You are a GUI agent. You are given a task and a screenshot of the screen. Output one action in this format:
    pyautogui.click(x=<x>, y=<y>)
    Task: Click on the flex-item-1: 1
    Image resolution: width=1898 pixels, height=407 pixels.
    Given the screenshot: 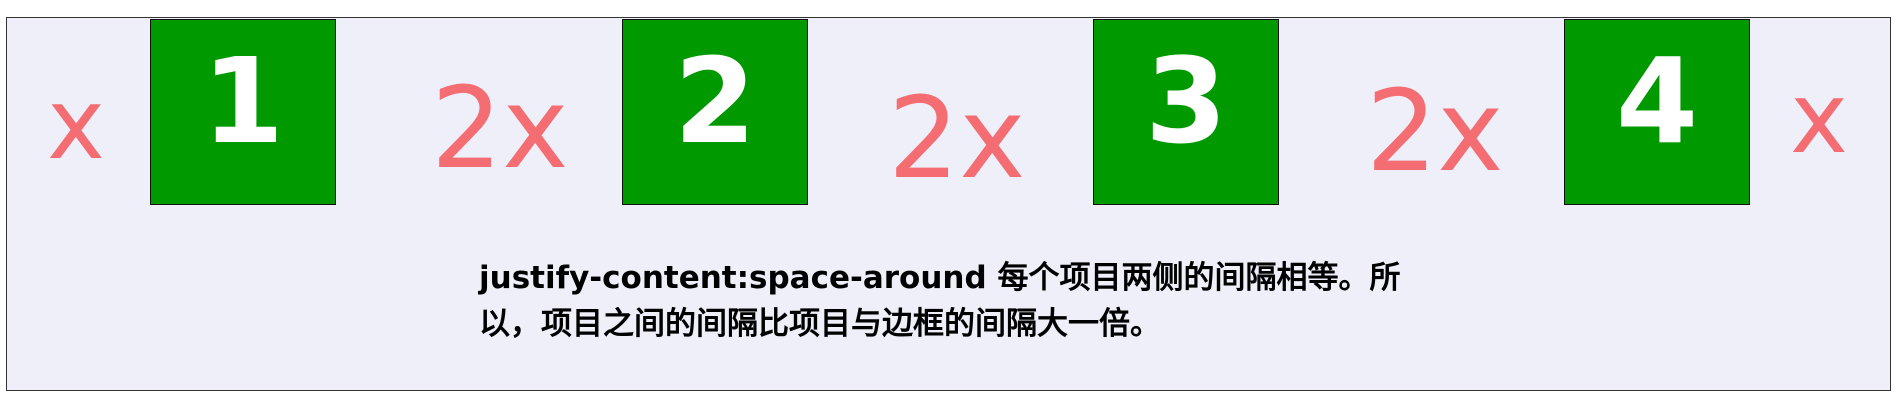 What is the action you would take?
    pyautogui.click(x=243, y=112)
    